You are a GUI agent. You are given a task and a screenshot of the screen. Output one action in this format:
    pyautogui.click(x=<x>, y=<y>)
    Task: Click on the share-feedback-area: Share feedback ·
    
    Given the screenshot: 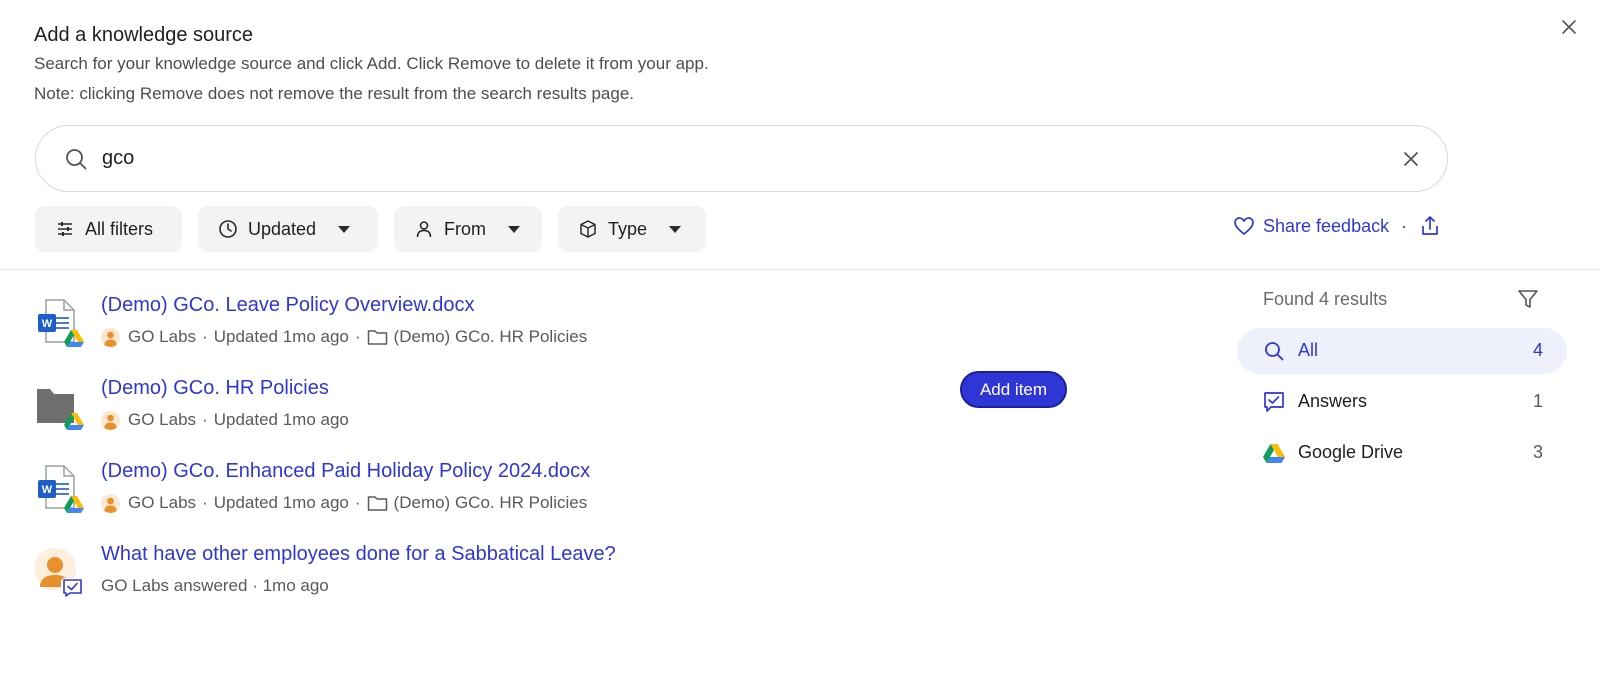 What is the action you would take?
    pyautogui.click(x=1337, y=226)
    